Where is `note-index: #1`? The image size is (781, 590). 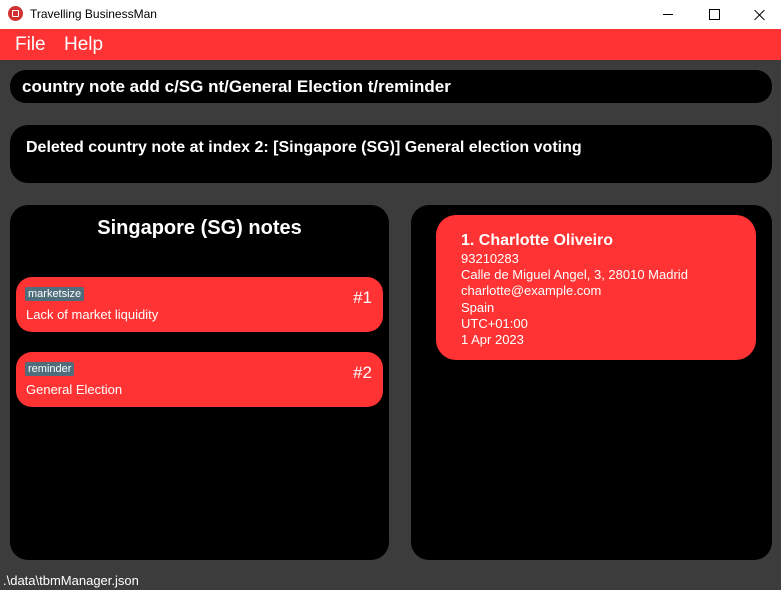
note-index: #1 is located at coordinates (362, 297).